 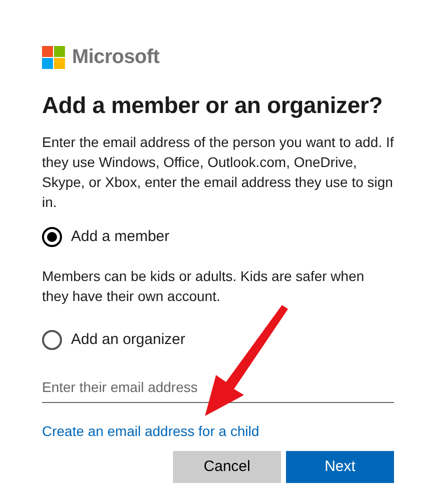 What do you see at coordinates (120, 237) in the screenshot?
I see `option-label: Add a member` at bounding box center [120, 237].